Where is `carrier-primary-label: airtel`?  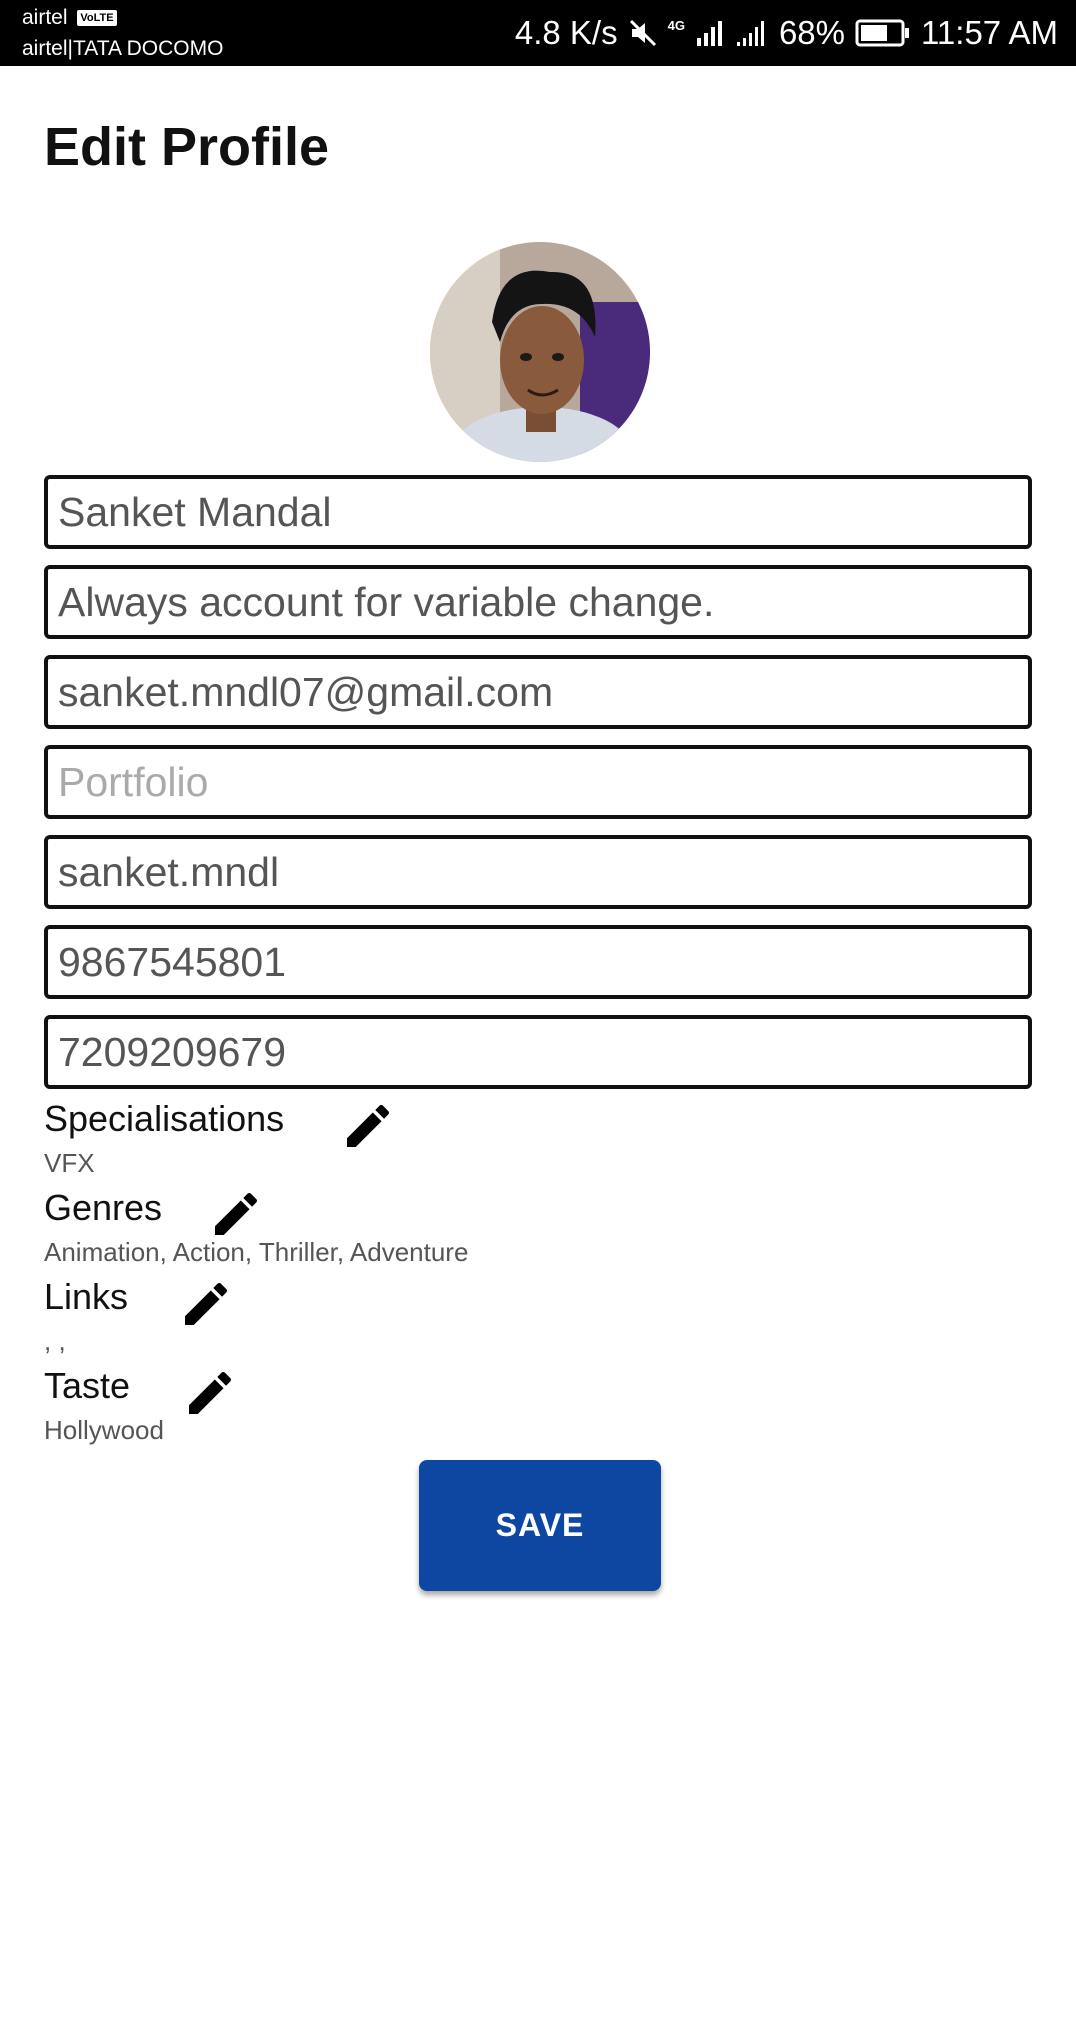
carrier-primary-label: airtel is located at coordinates (45, 17).